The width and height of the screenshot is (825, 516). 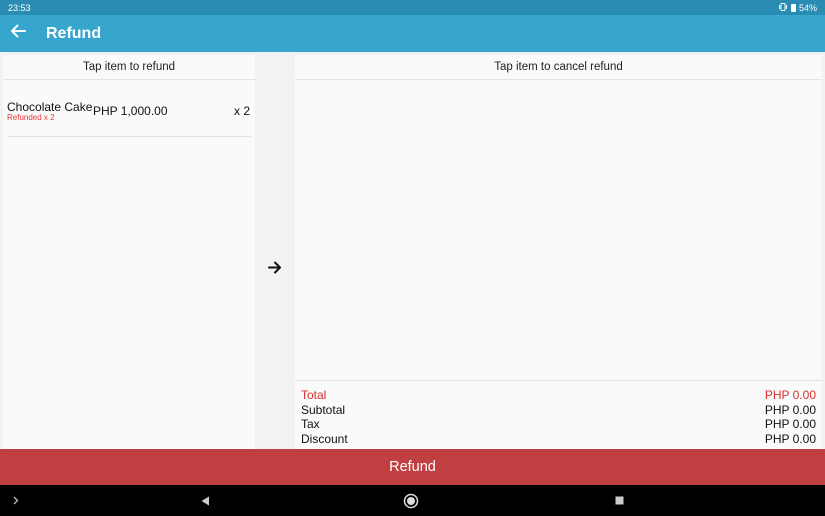 I want to click on discount-label: Discount, so click(x=324, y=438).